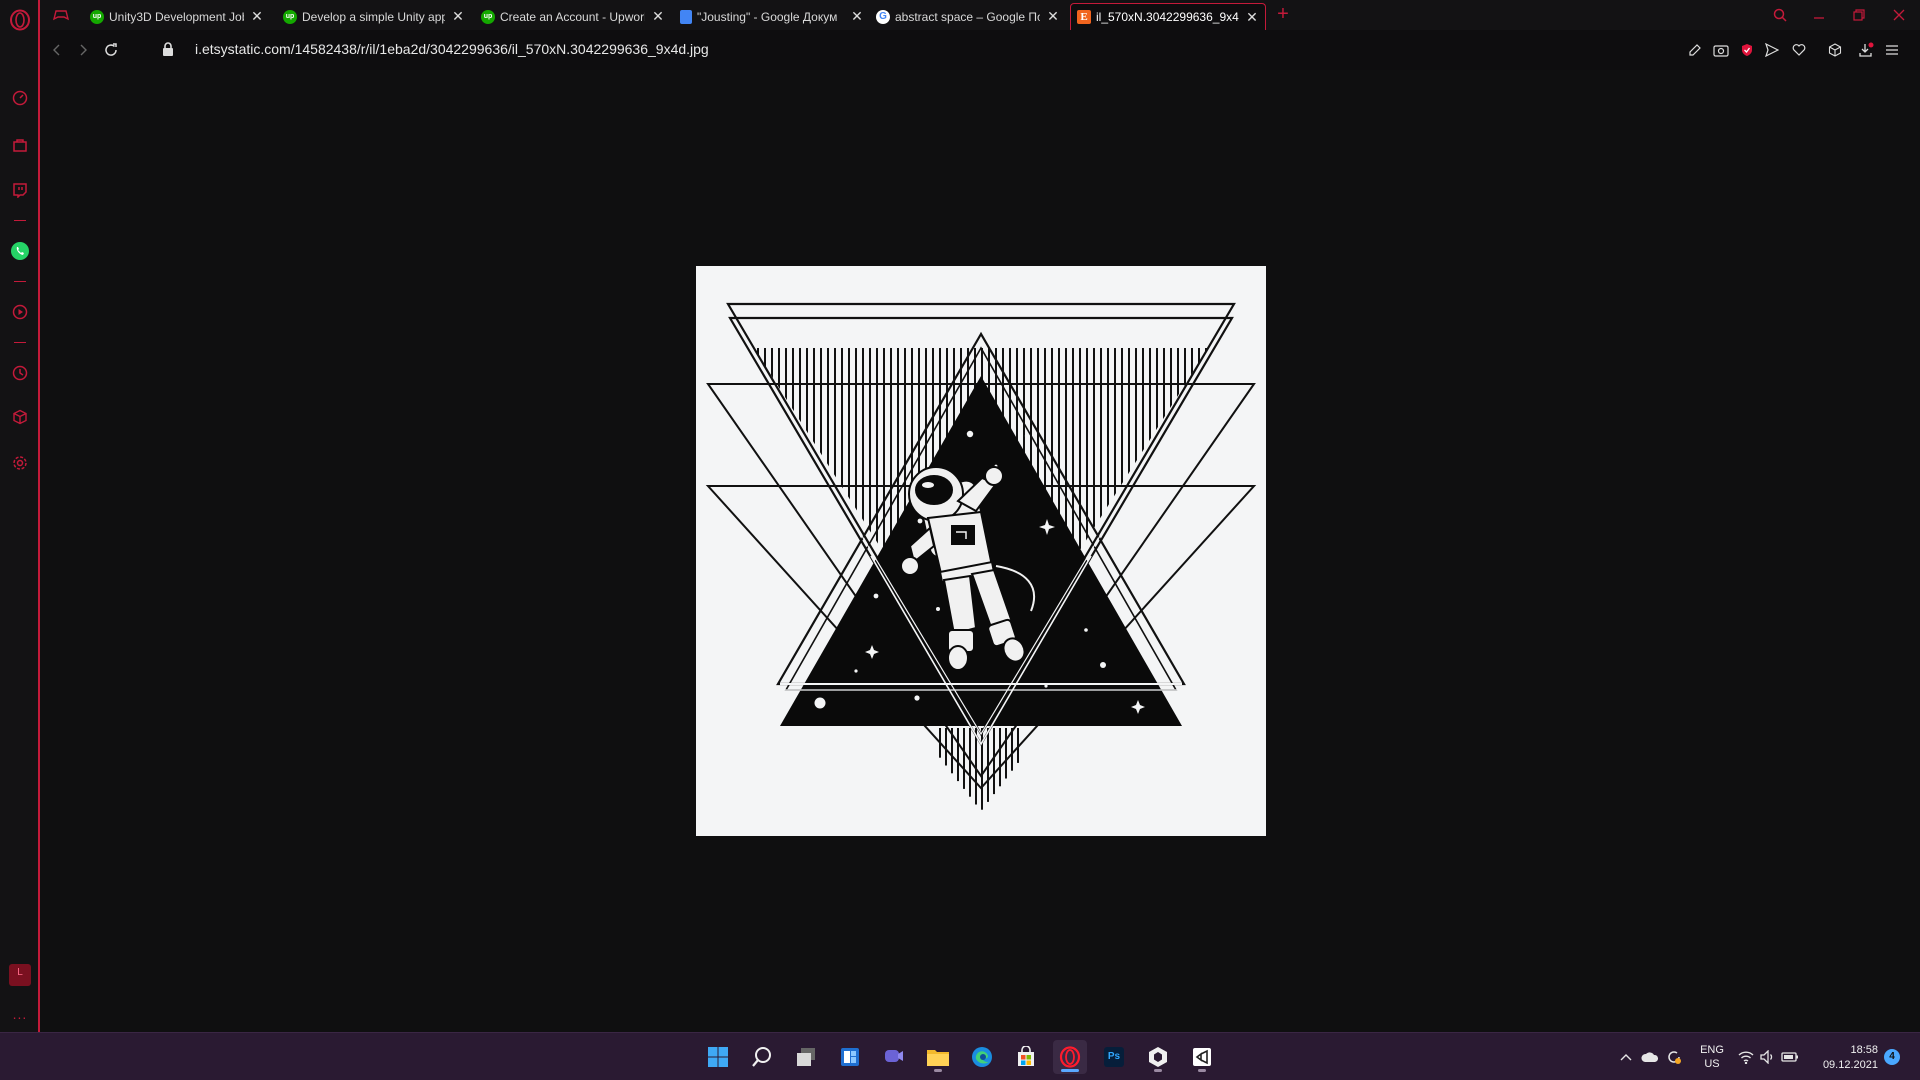 The width and height of the screenshot is (1920, 1080). I want to click on tab-unity-jobs: up Unity3D Development Jobs ✕, so click(177, 16).